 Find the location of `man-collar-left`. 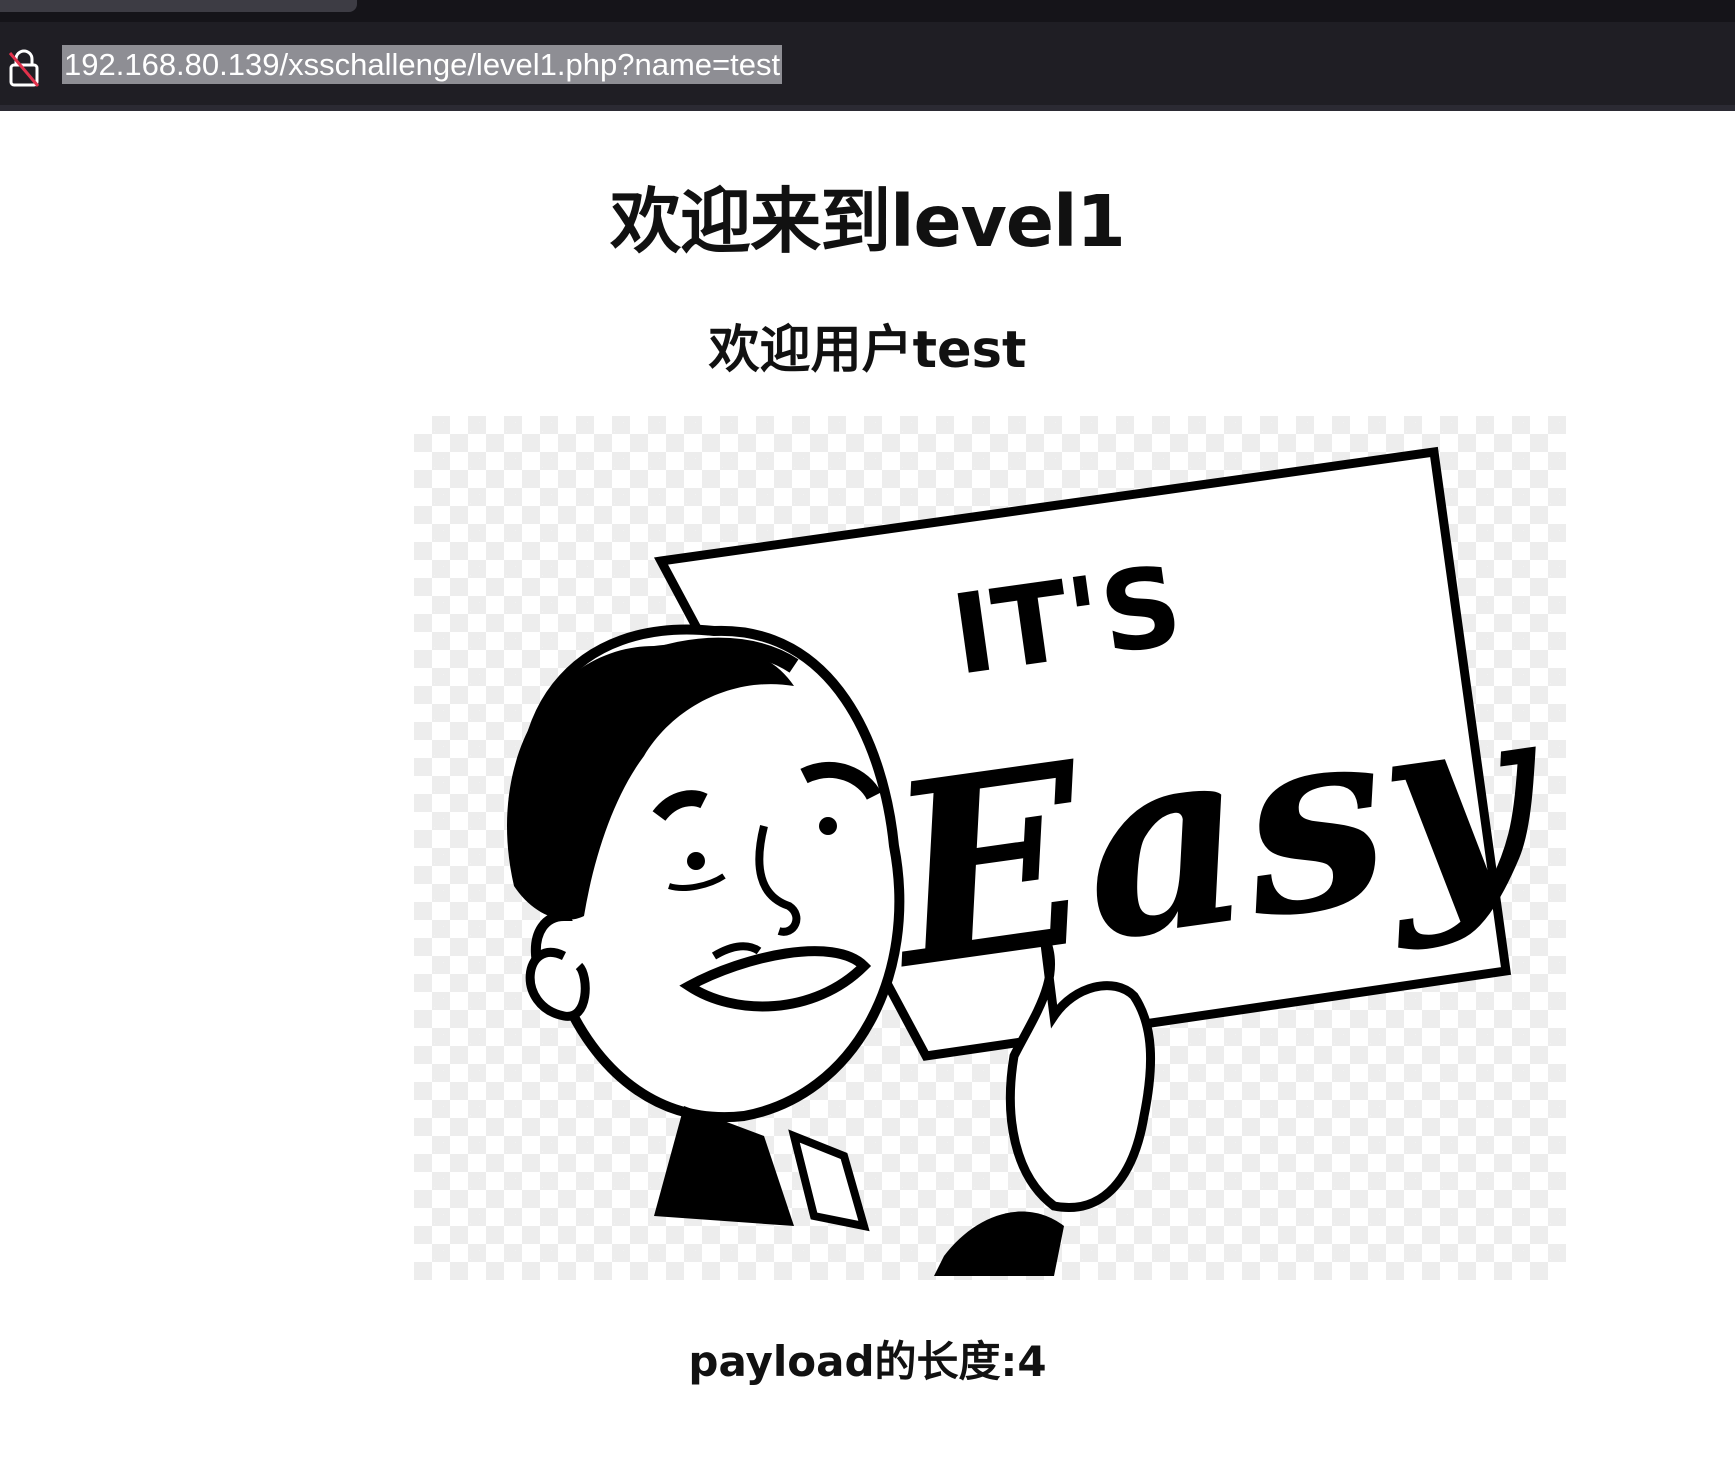

man-collar-left is located at coordinates (724, 1166).